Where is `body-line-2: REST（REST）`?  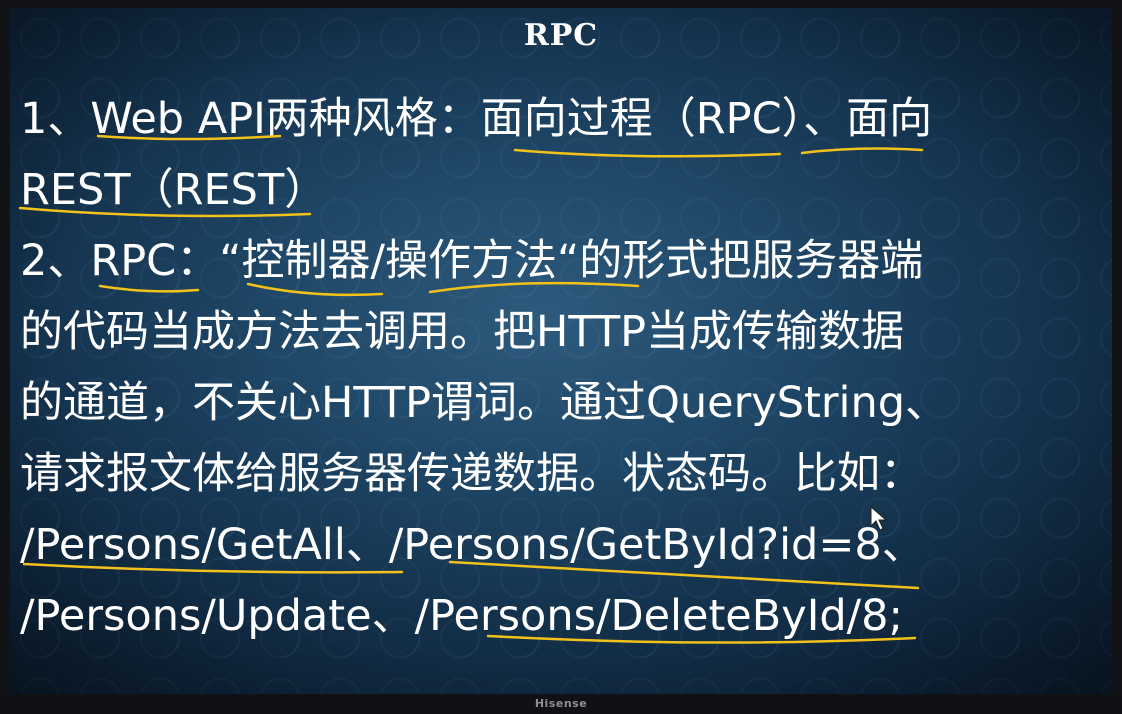 body-line-2: REST（REST） is located at coordinates (174, 190).